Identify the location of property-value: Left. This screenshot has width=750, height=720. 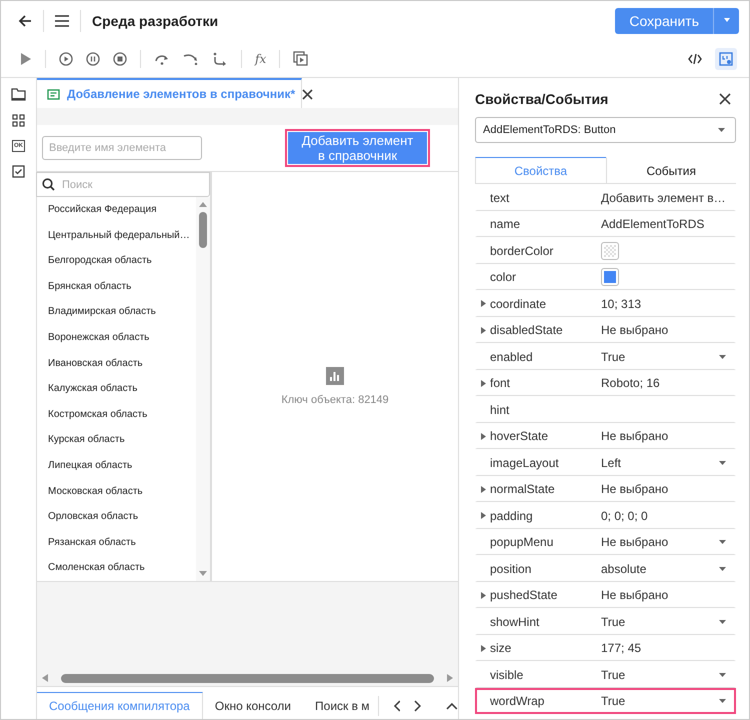
(611, 463).